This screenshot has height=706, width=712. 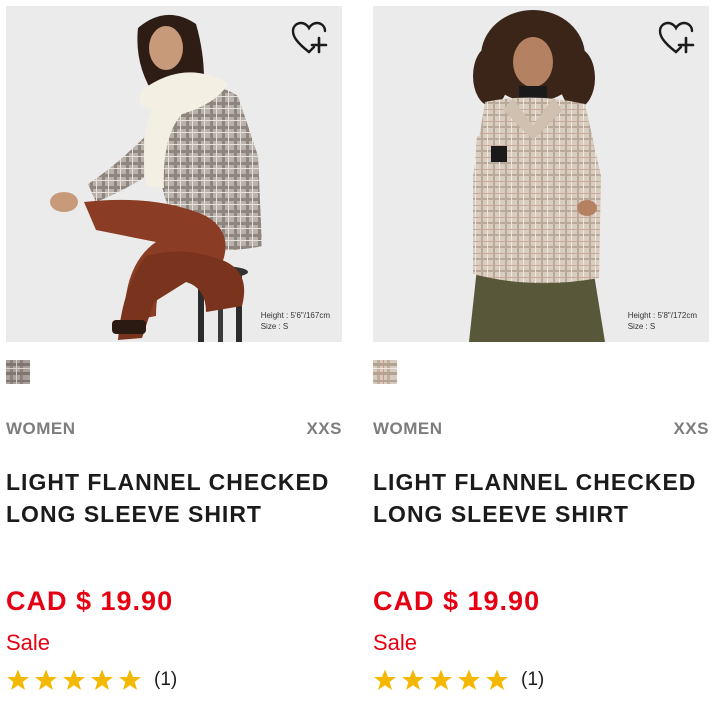 What do you see at coordinates (295, 315) in the screenshot?
I see `model-height: Height : 5'6"/167cm` at bounding box center [295, 315].